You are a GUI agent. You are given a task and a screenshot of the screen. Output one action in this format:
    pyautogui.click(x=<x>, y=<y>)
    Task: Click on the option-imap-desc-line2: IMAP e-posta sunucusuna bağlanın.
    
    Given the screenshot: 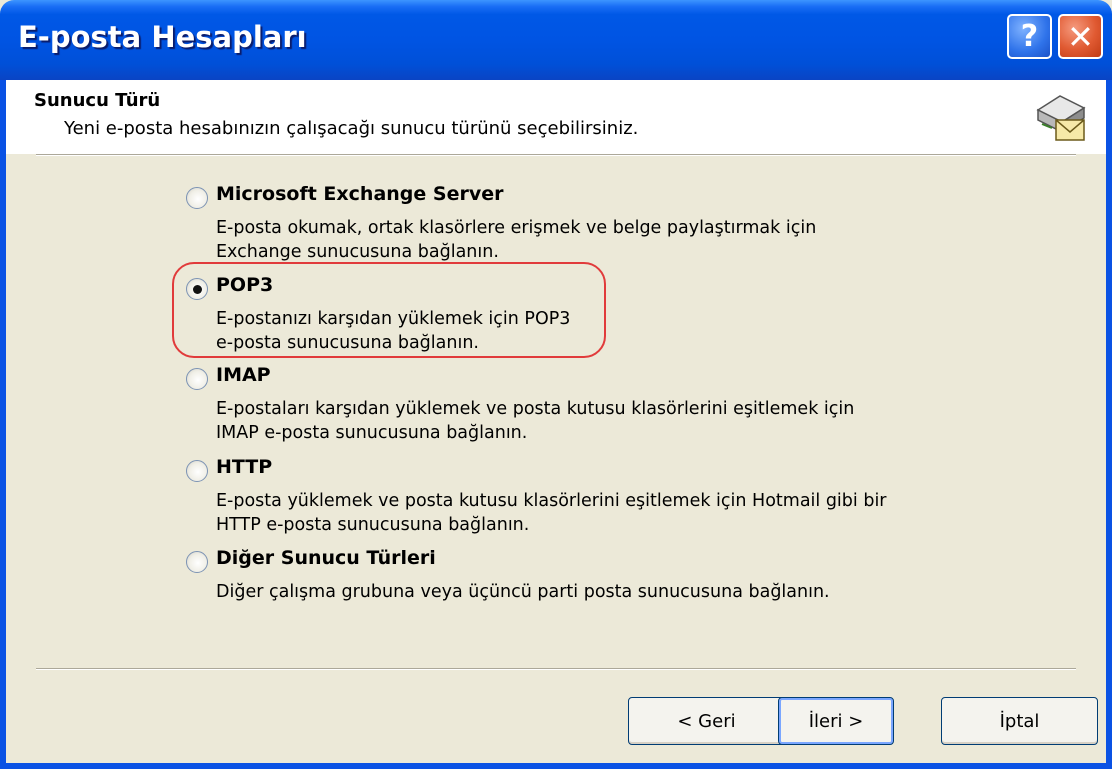 What is the action you would take?
    pyautogui.click(x=372, y=433)
    